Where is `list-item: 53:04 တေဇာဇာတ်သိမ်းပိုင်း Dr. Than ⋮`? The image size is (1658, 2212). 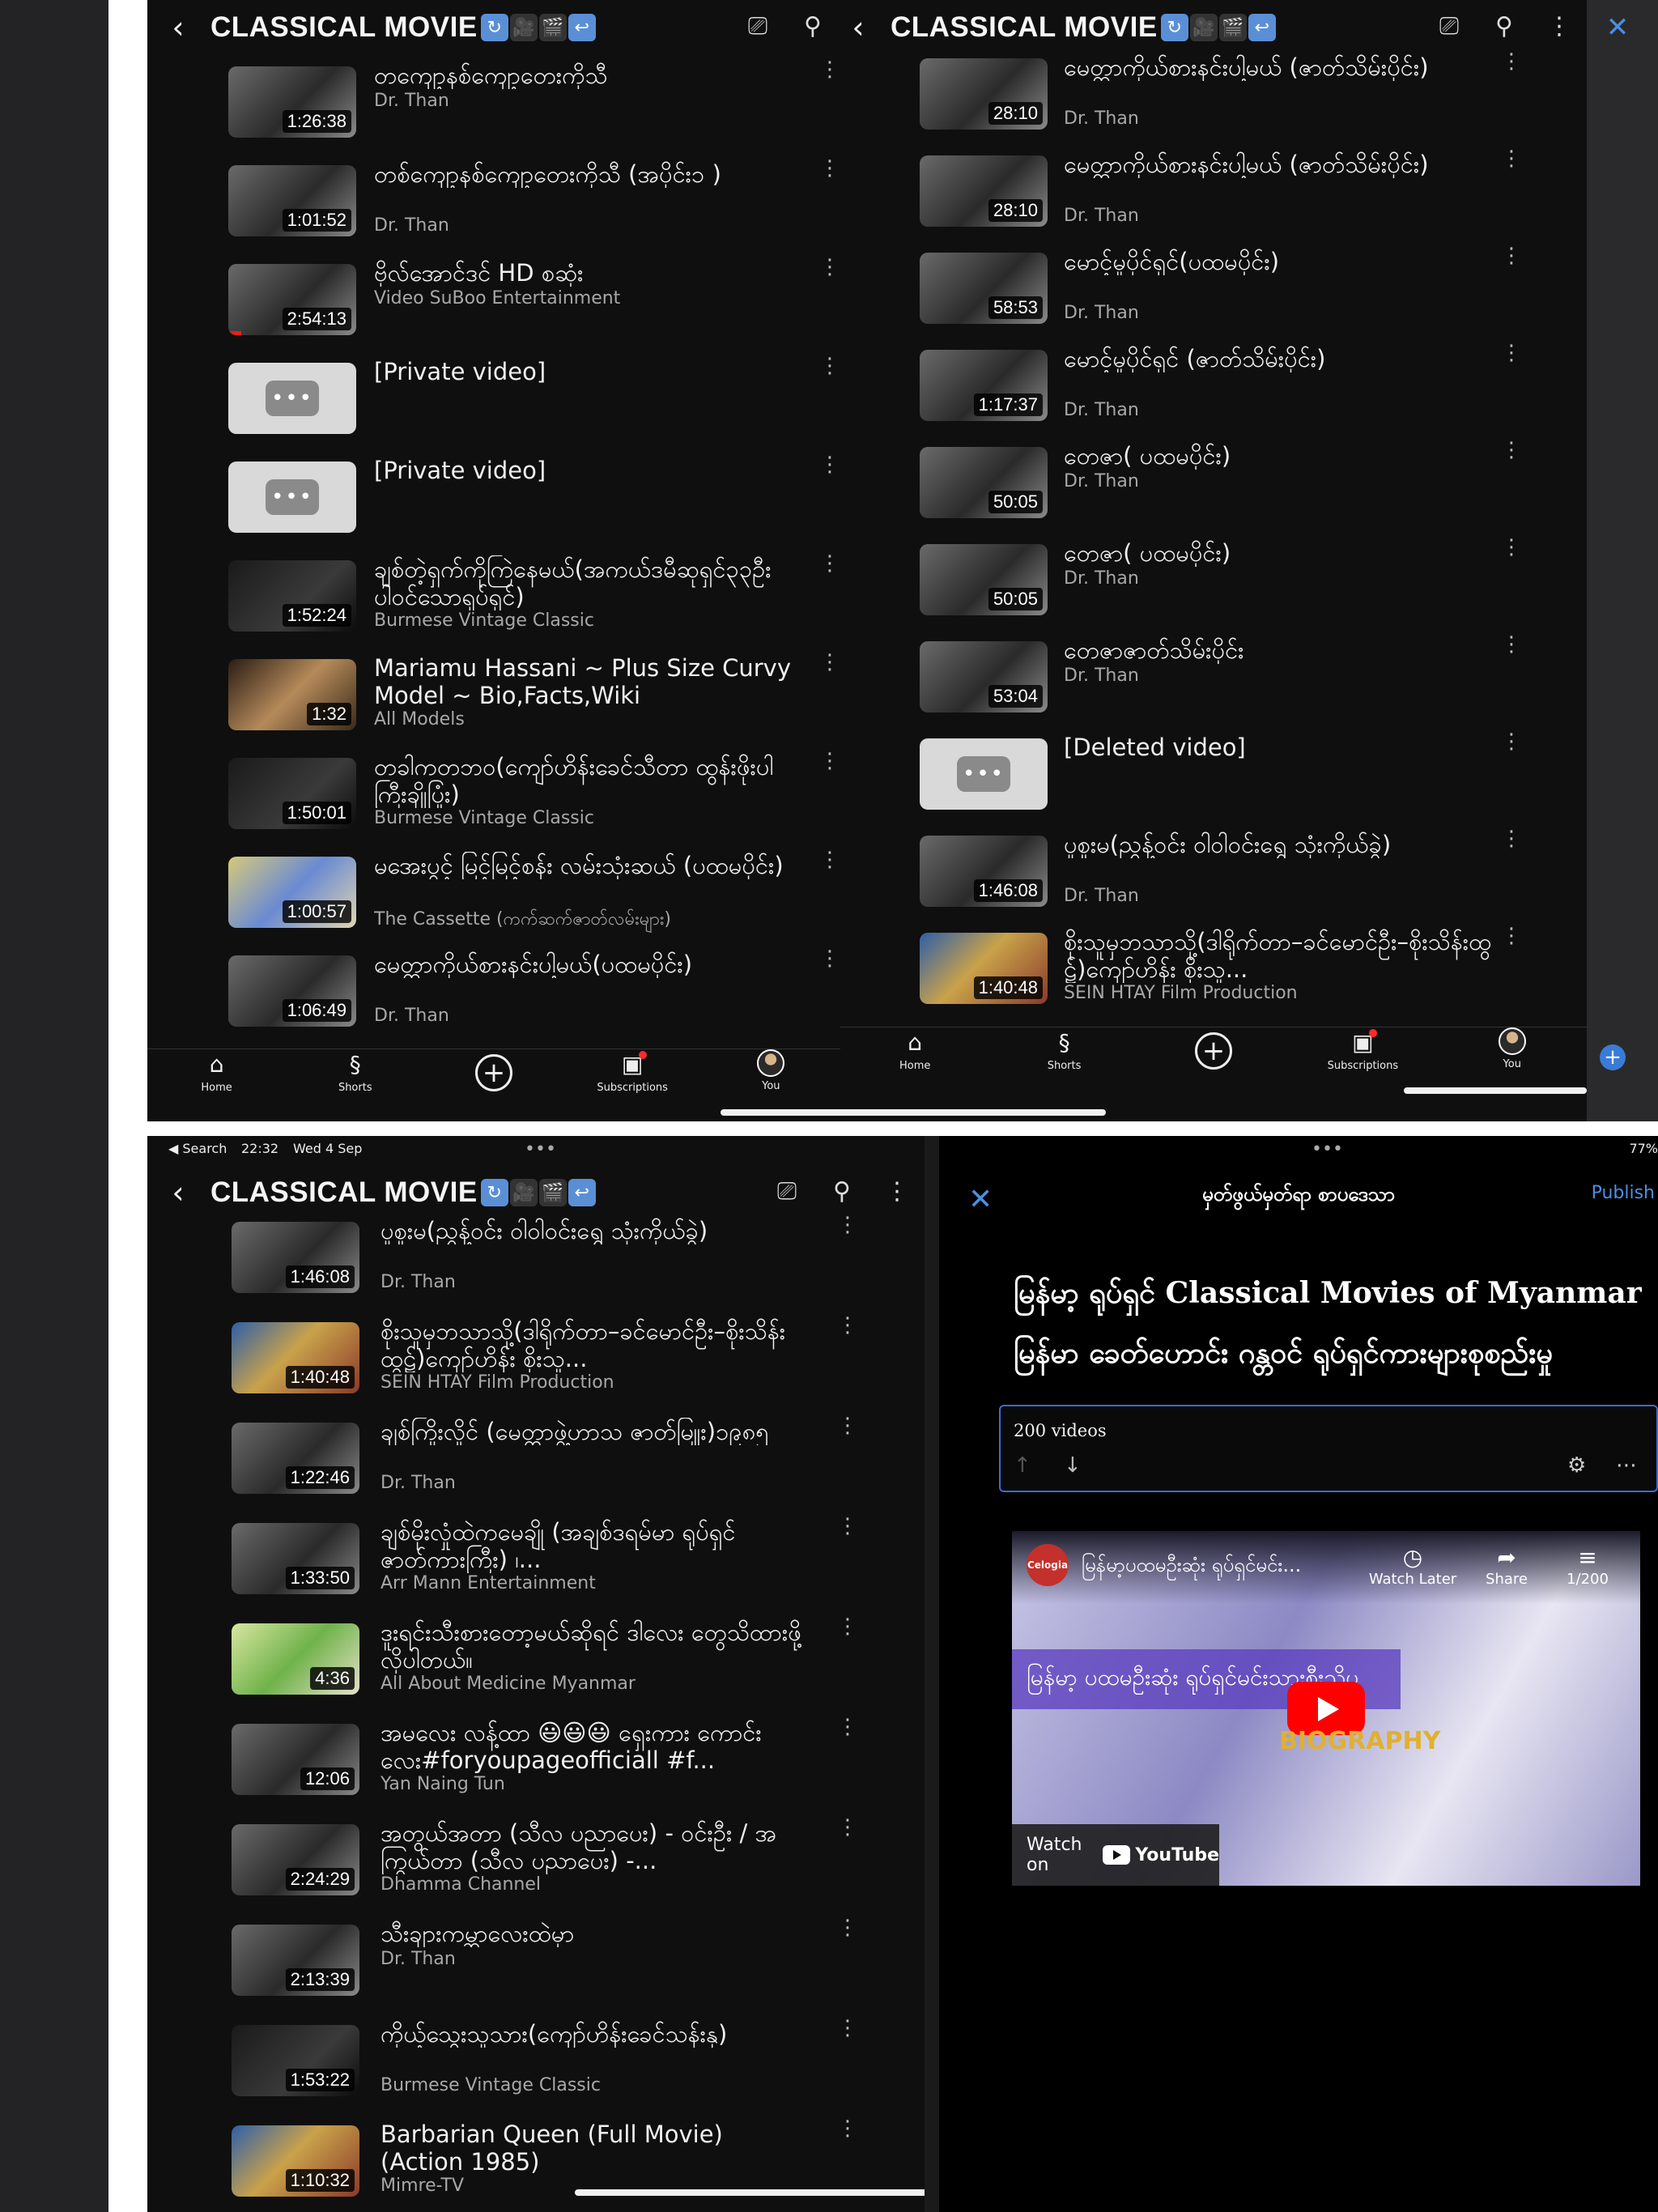 list-item: 53:04 တေဇာဇာတ်သိမ်းပိုင်း Dr. Than ⋮ is located at coordinates (1213, 686).